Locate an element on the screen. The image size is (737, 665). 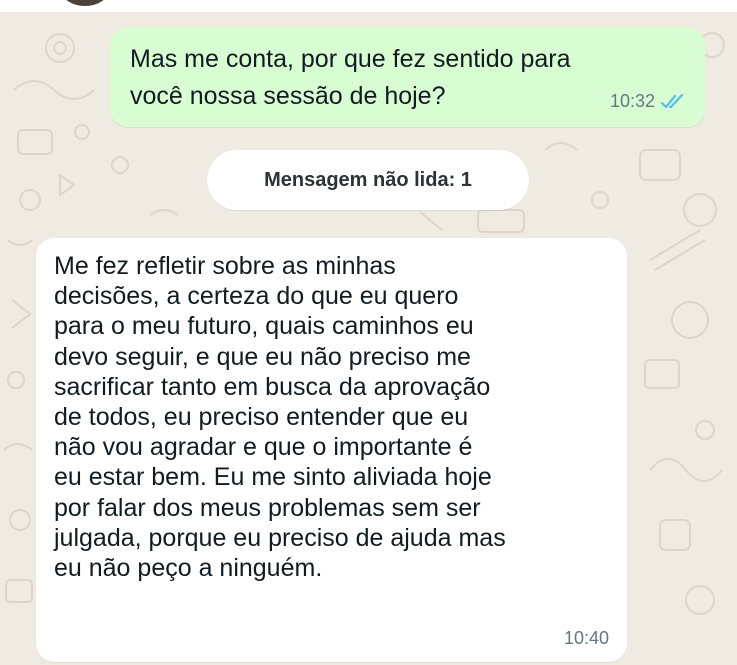
message-line: por falar dos meus problemas sem ser is located at coordinates (267, 507).